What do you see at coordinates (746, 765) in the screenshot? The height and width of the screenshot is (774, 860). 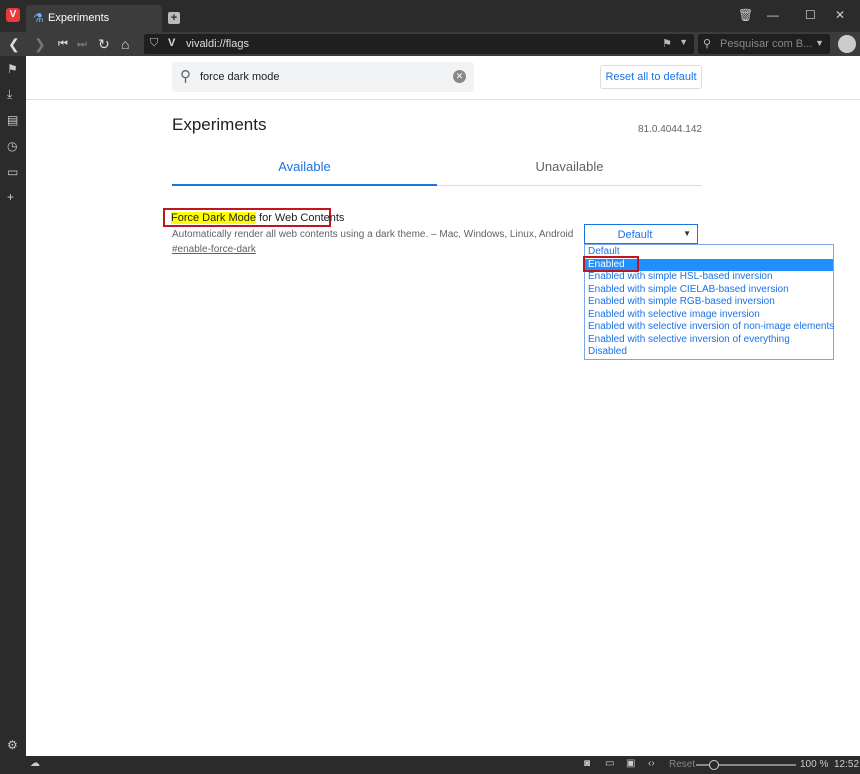 I see `zoom-slider` at bounding box center [746, 765].